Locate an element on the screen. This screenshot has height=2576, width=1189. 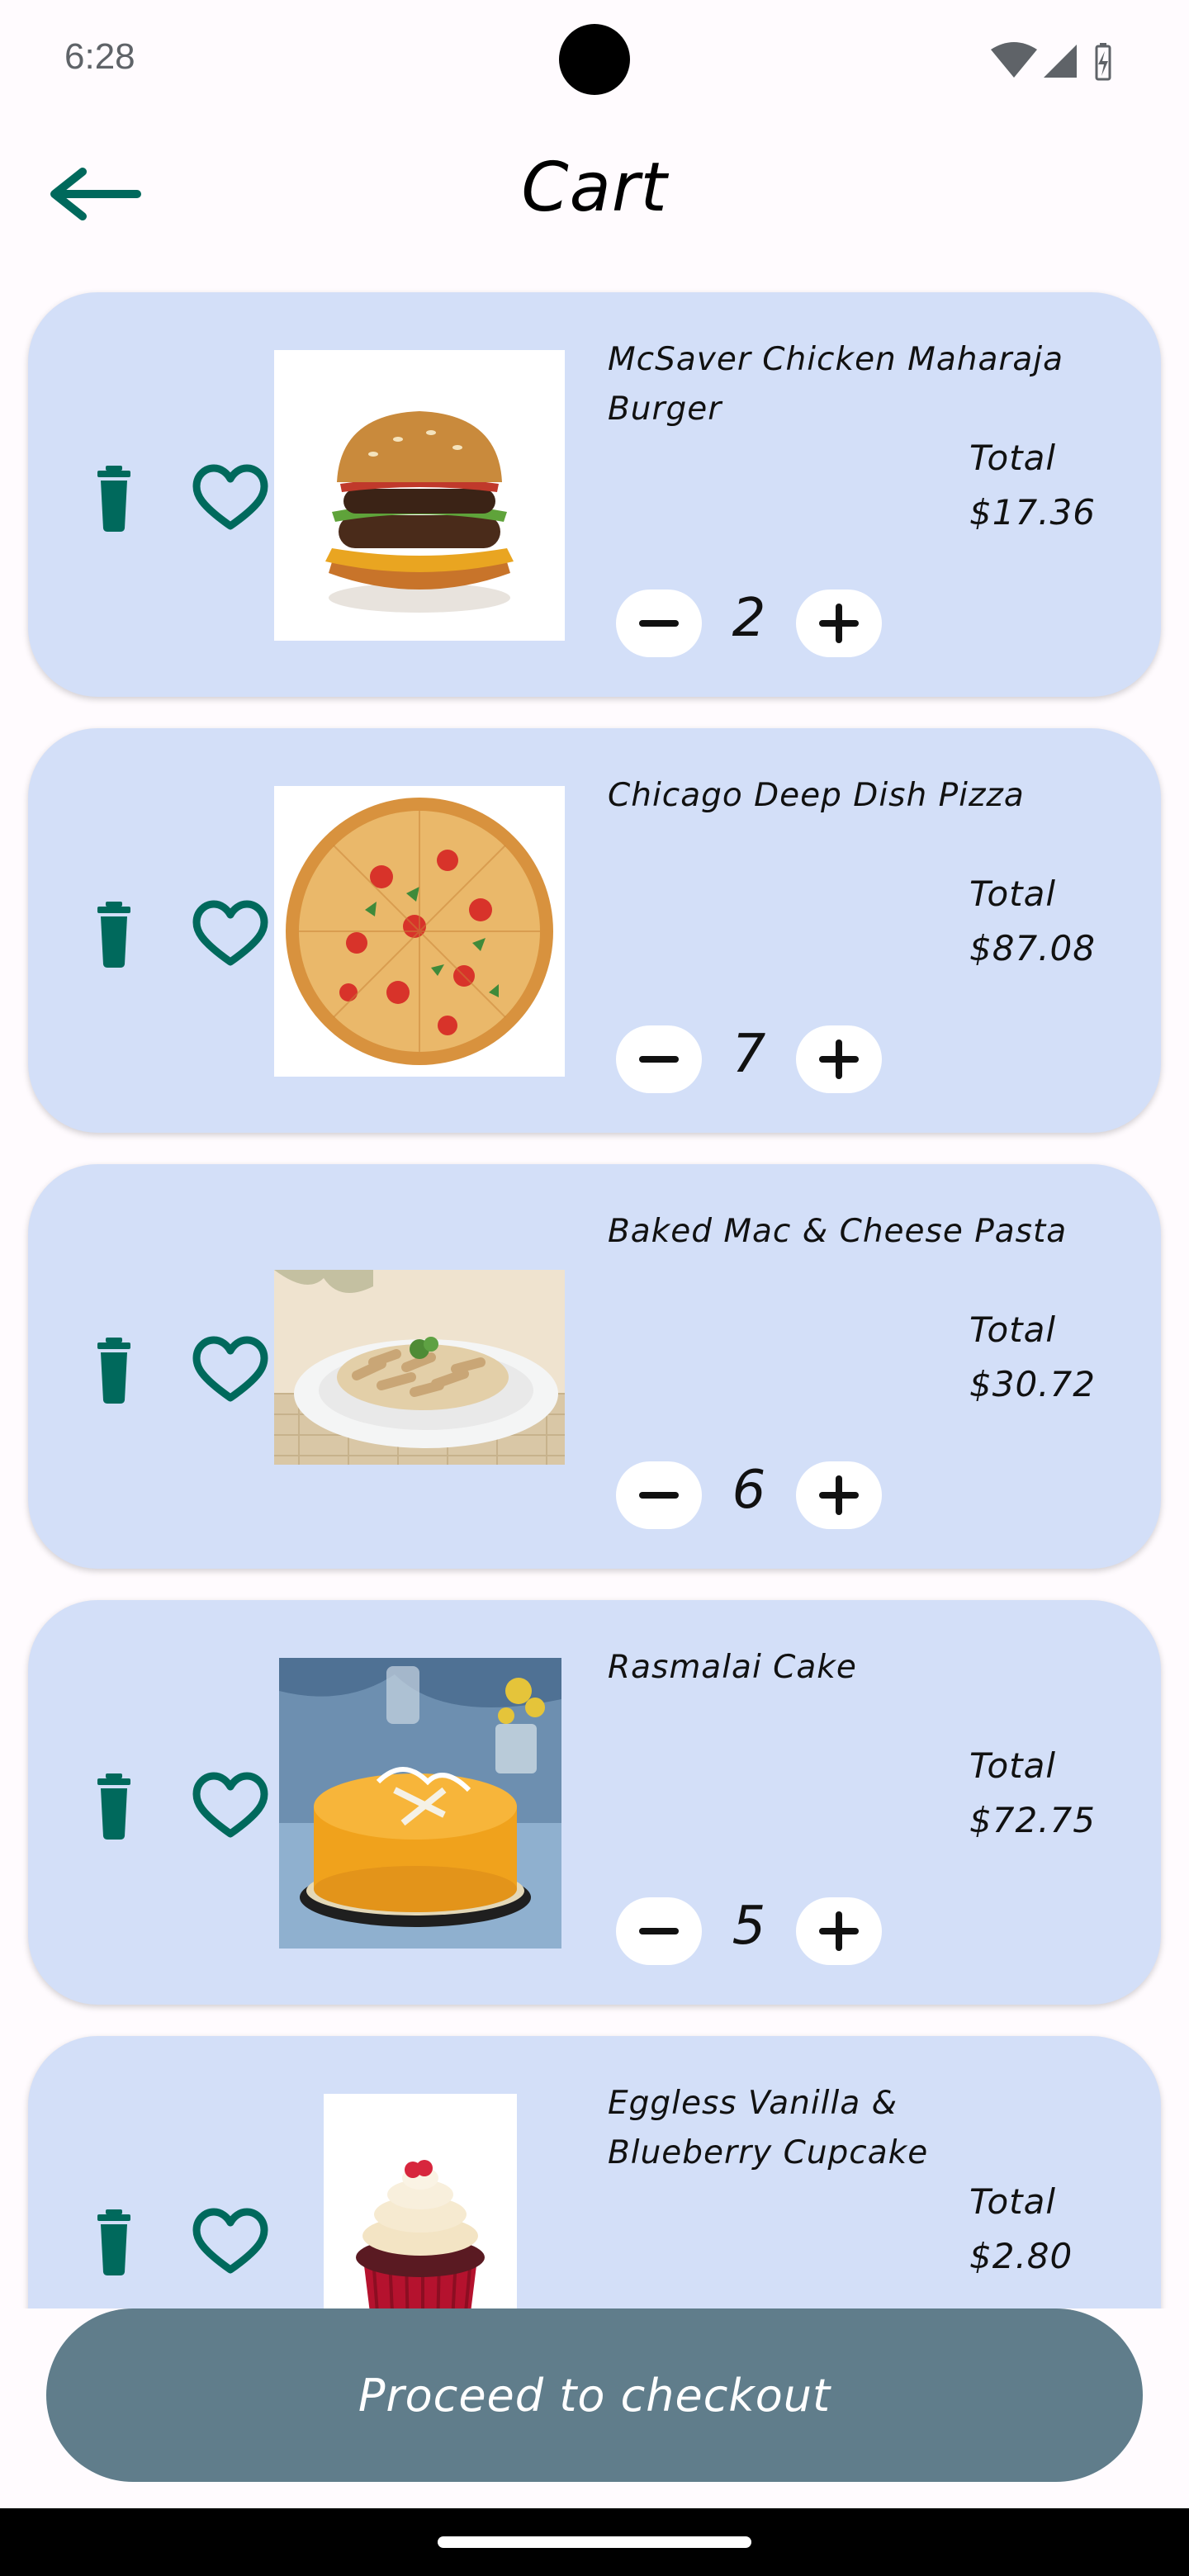
food-image-pizza is located at coordinates (419, 931).